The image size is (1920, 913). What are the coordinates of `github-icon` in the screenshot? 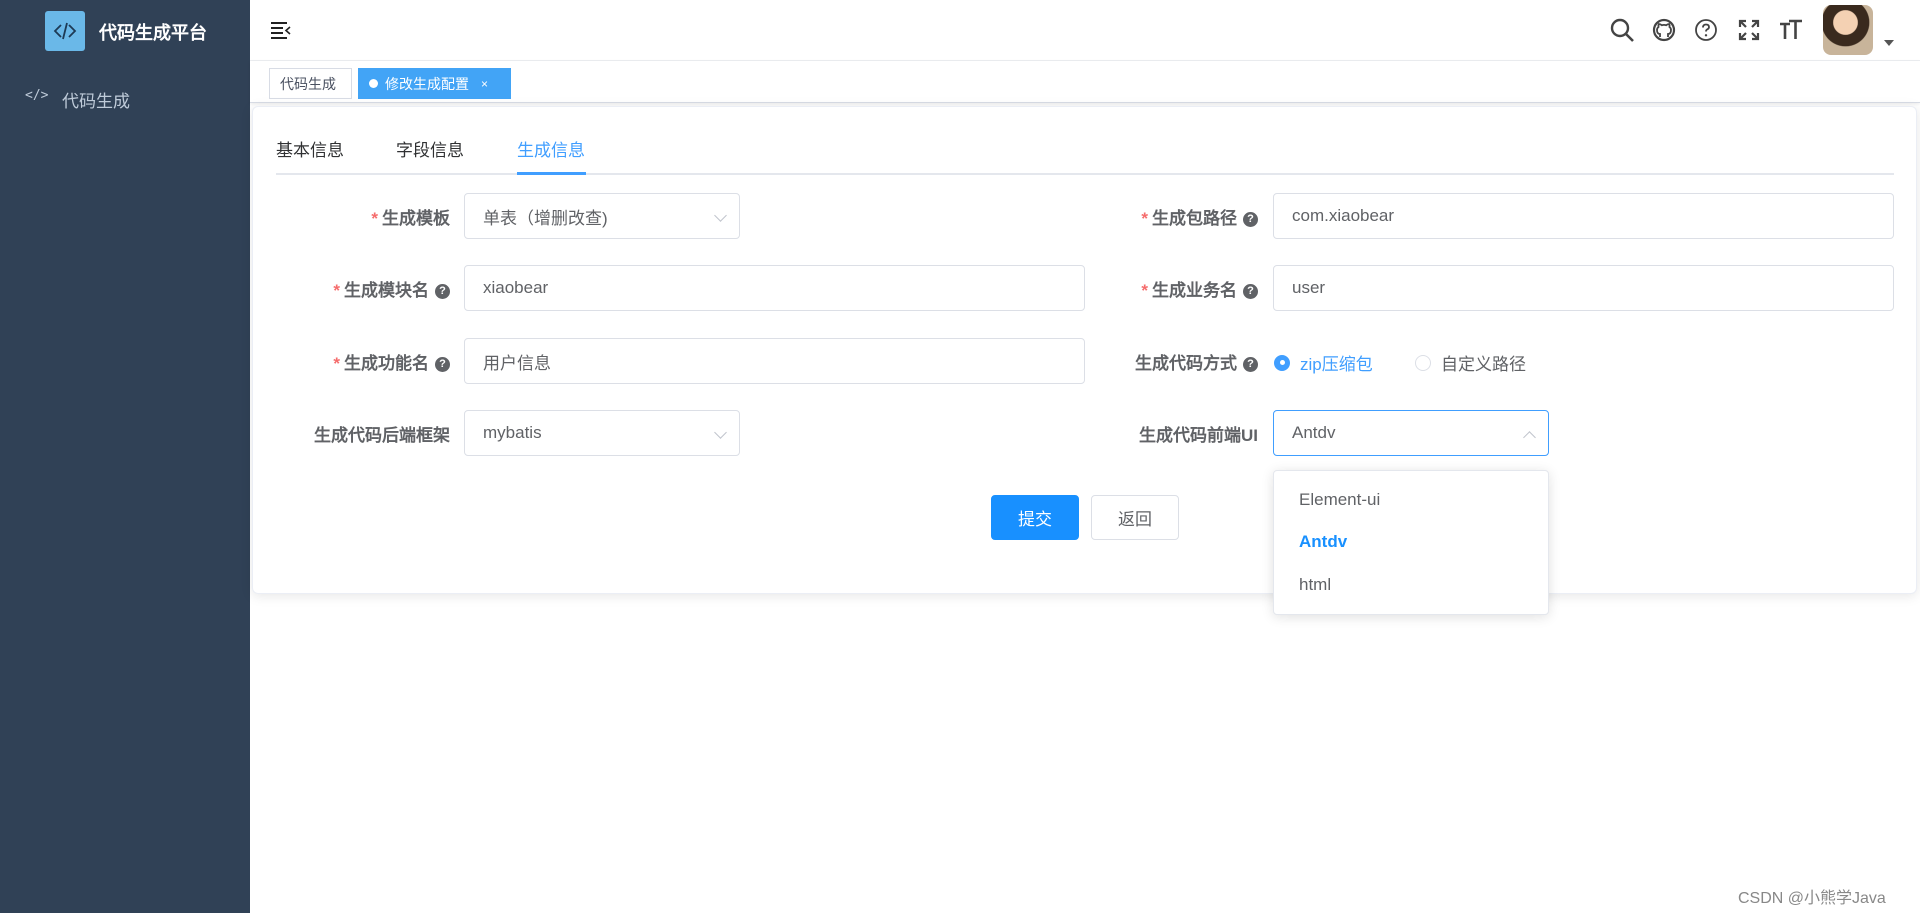 It's located at (1664, 30).